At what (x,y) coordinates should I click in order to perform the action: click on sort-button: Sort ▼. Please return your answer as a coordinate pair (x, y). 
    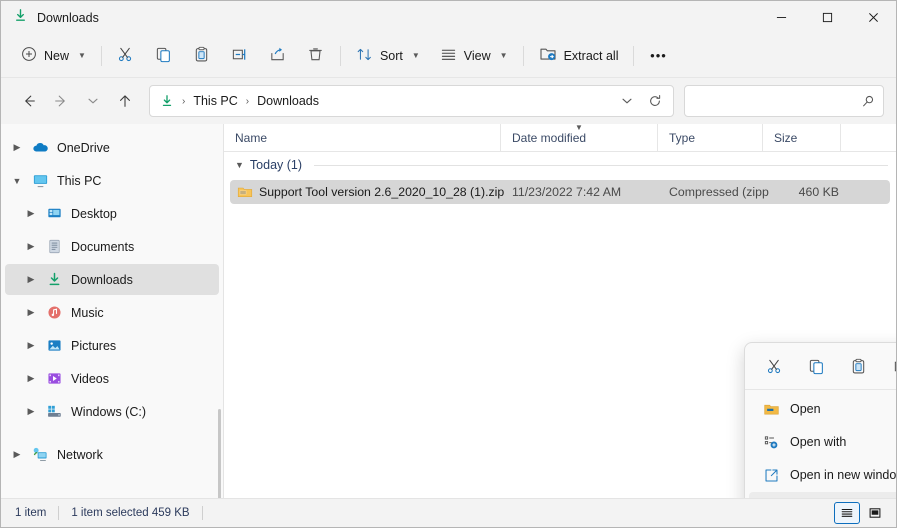
    Looking at the image, I should click on (388, 56).